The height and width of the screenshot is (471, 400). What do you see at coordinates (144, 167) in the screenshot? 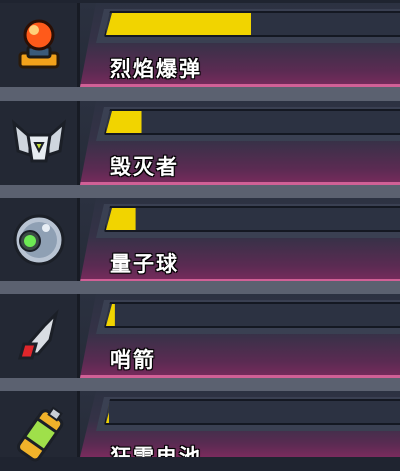
I see `weapon-name: 毁灭者` at bounding box center [144, 167].